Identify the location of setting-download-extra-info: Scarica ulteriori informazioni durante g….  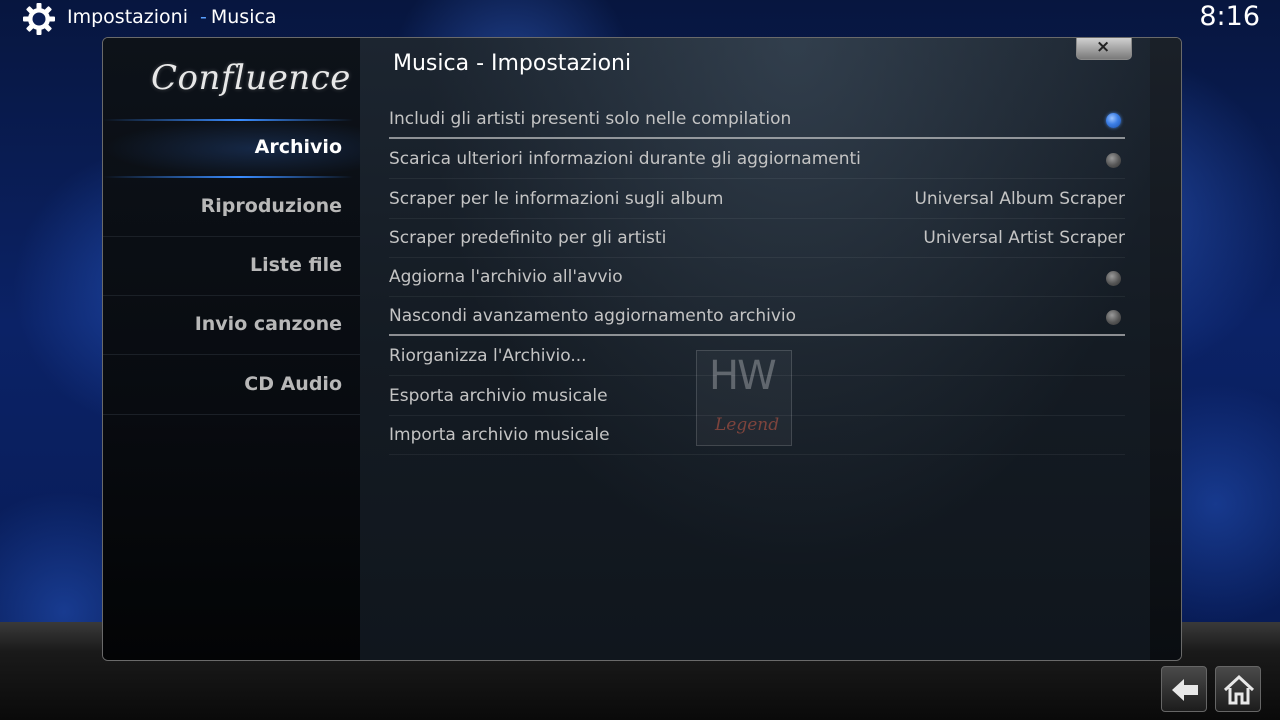
(757, 159).